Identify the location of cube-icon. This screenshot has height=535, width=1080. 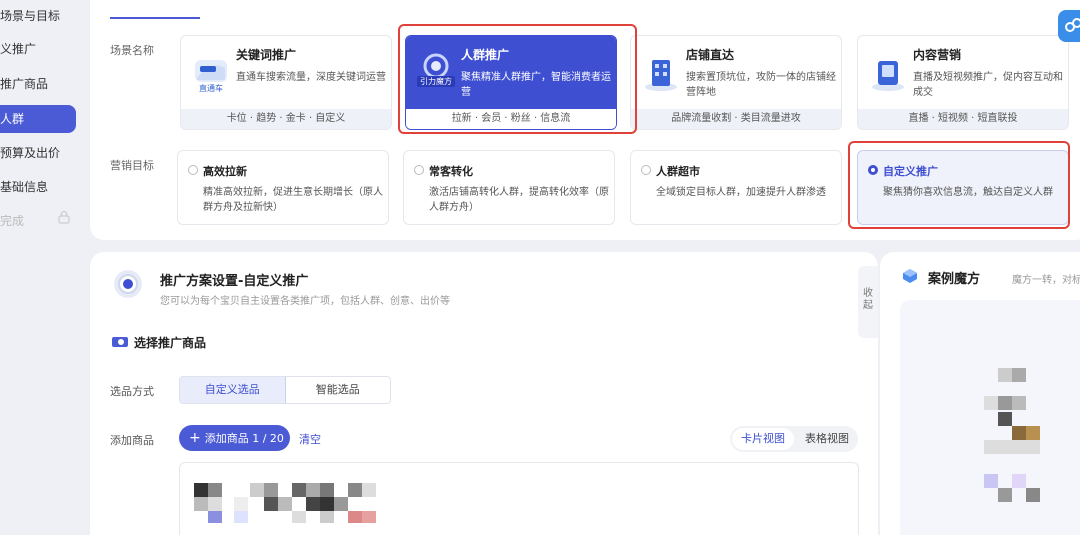
(910, 276).